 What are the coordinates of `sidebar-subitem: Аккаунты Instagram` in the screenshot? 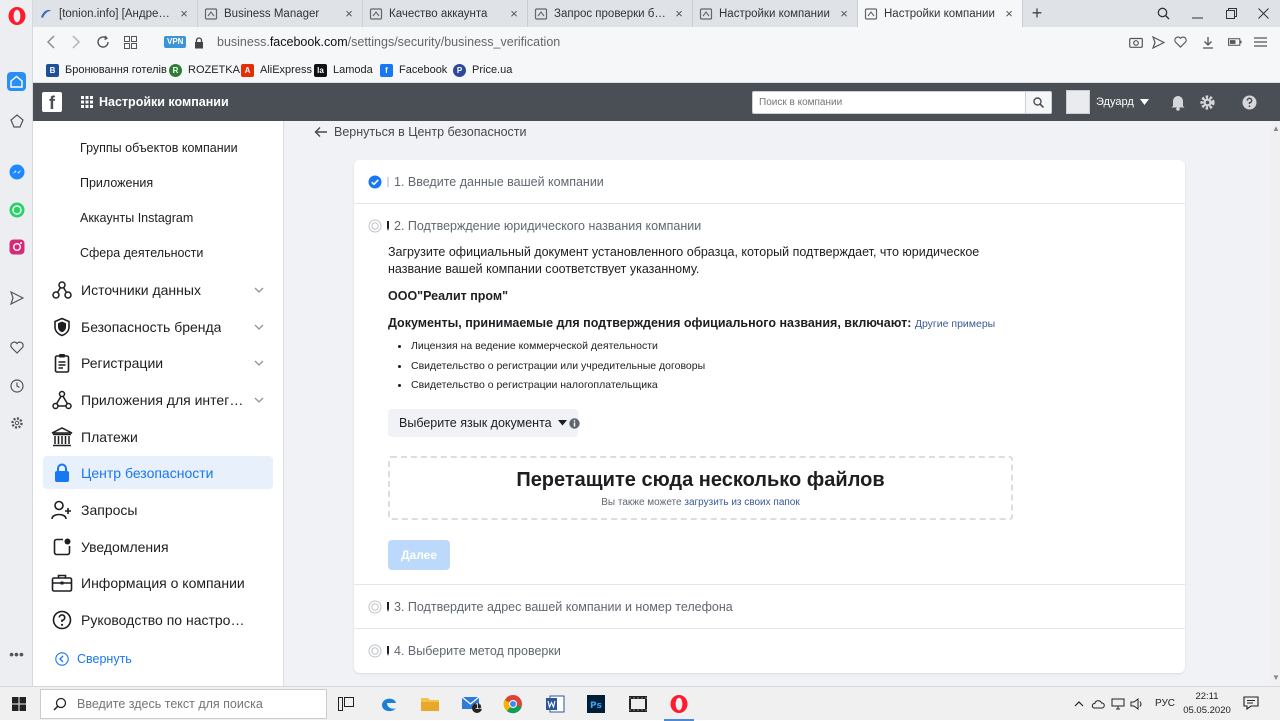 It's located at (136, 218).